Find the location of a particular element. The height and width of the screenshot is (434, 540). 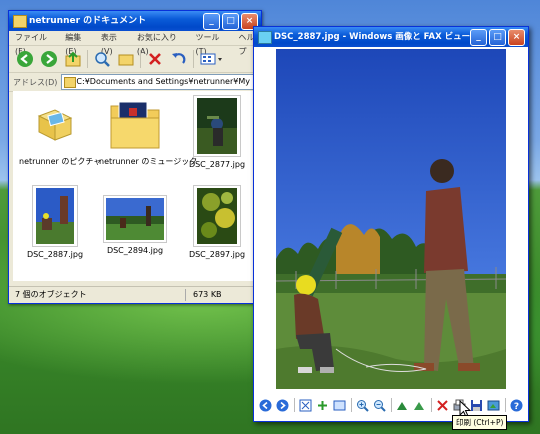

edit-image-icon is located at coordinates (493, 405).